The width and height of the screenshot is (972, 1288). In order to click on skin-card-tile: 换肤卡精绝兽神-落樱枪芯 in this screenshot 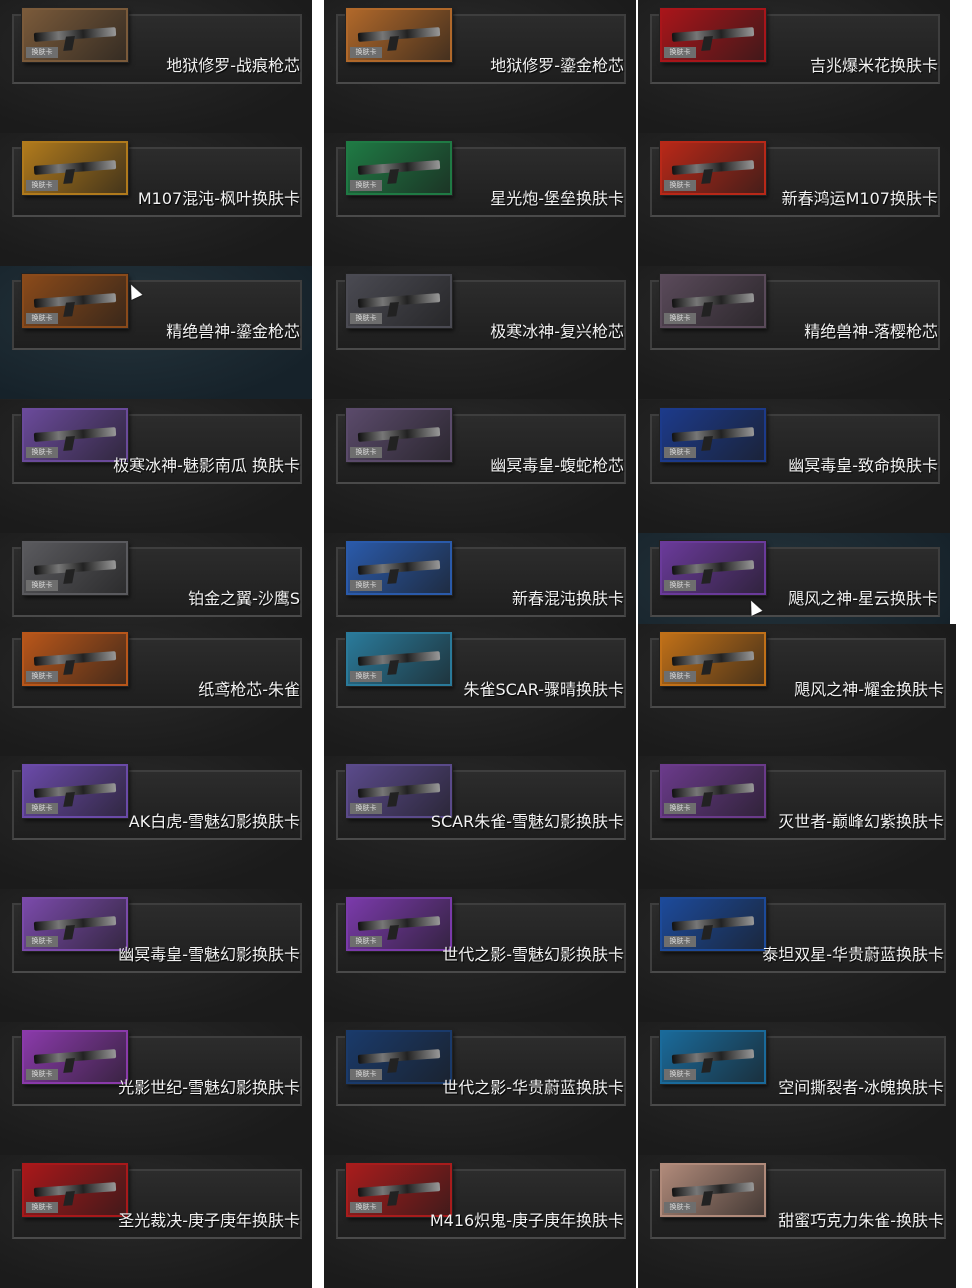, I will do `click(794, 332)`.